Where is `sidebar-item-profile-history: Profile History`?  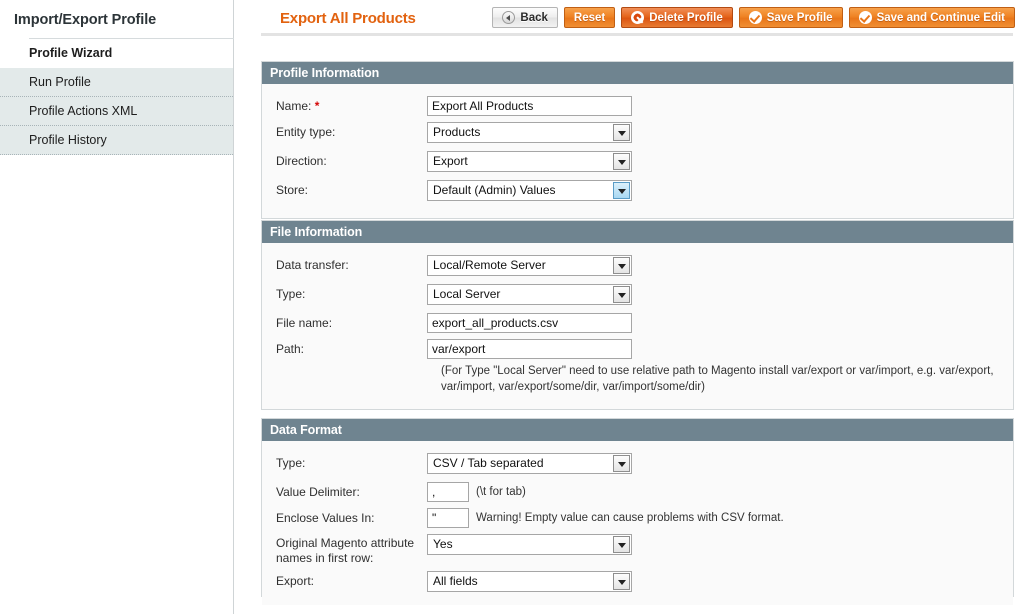 sidebar-item-profile-history: Profile History is located at coordinates (116, 140).